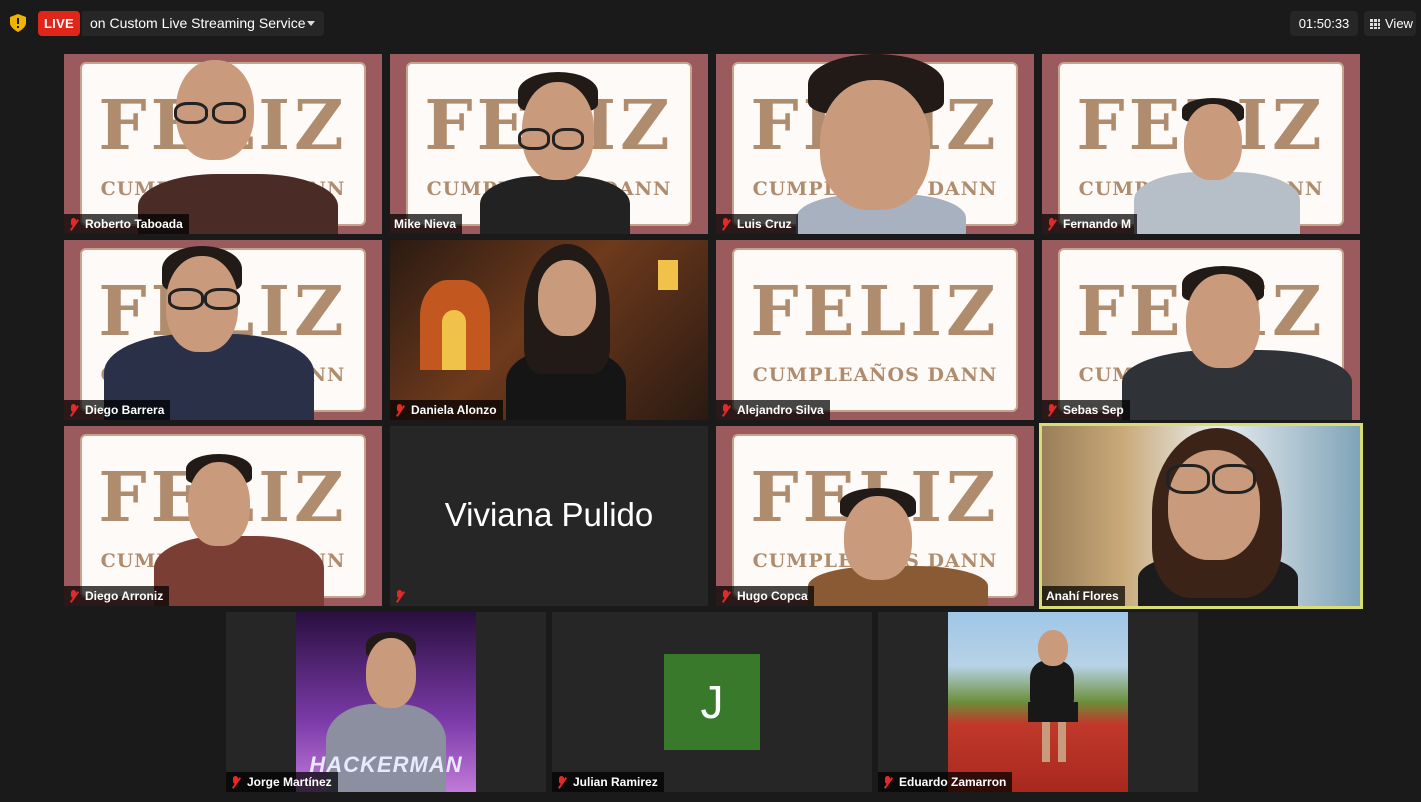 The height and width of the screenshot is (802, 1421). What do you see at coordinates (282, 782) in the screenshot?
I see `participant-name-tag: Jorge Martínez` at bounding box center [282, 782].